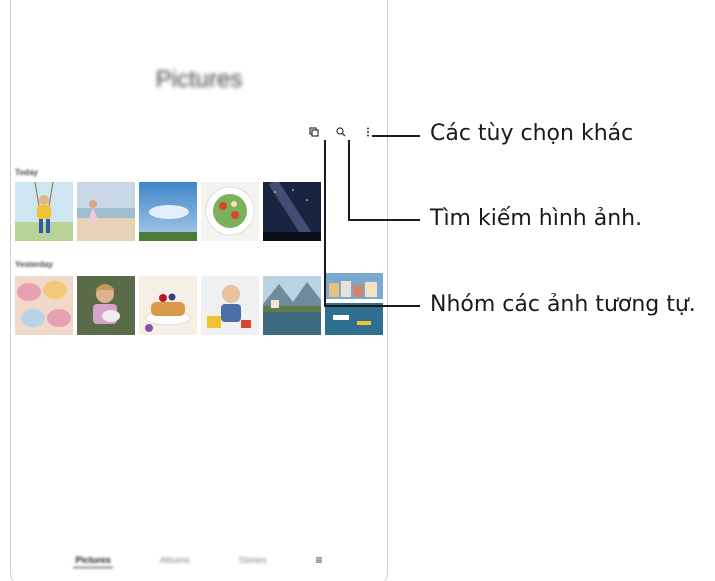  What do you see at coordinates (44, 305) in the screenshot?
I see `photo-macarons` at bounding box center [44, 305].